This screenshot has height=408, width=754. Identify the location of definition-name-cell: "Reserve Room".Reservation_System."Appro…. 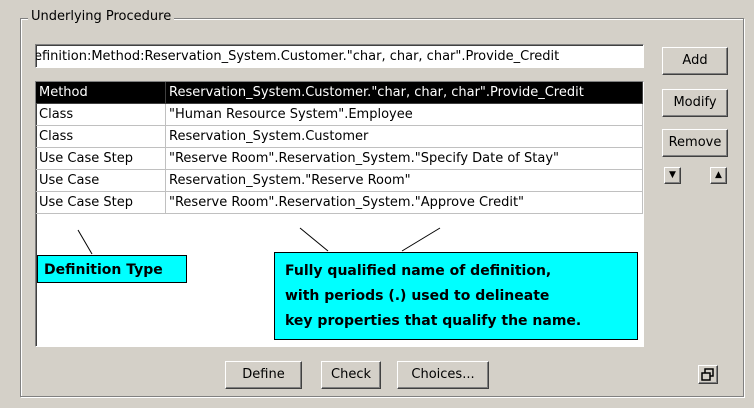
(404, 202).